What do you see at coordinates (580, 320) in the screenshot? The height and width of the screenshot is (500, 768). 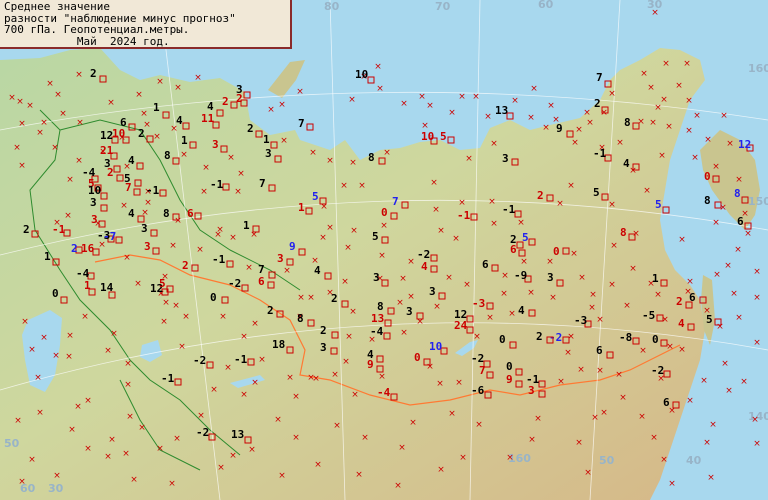 I see `station-value: -3` at bounding box center [580, 320].